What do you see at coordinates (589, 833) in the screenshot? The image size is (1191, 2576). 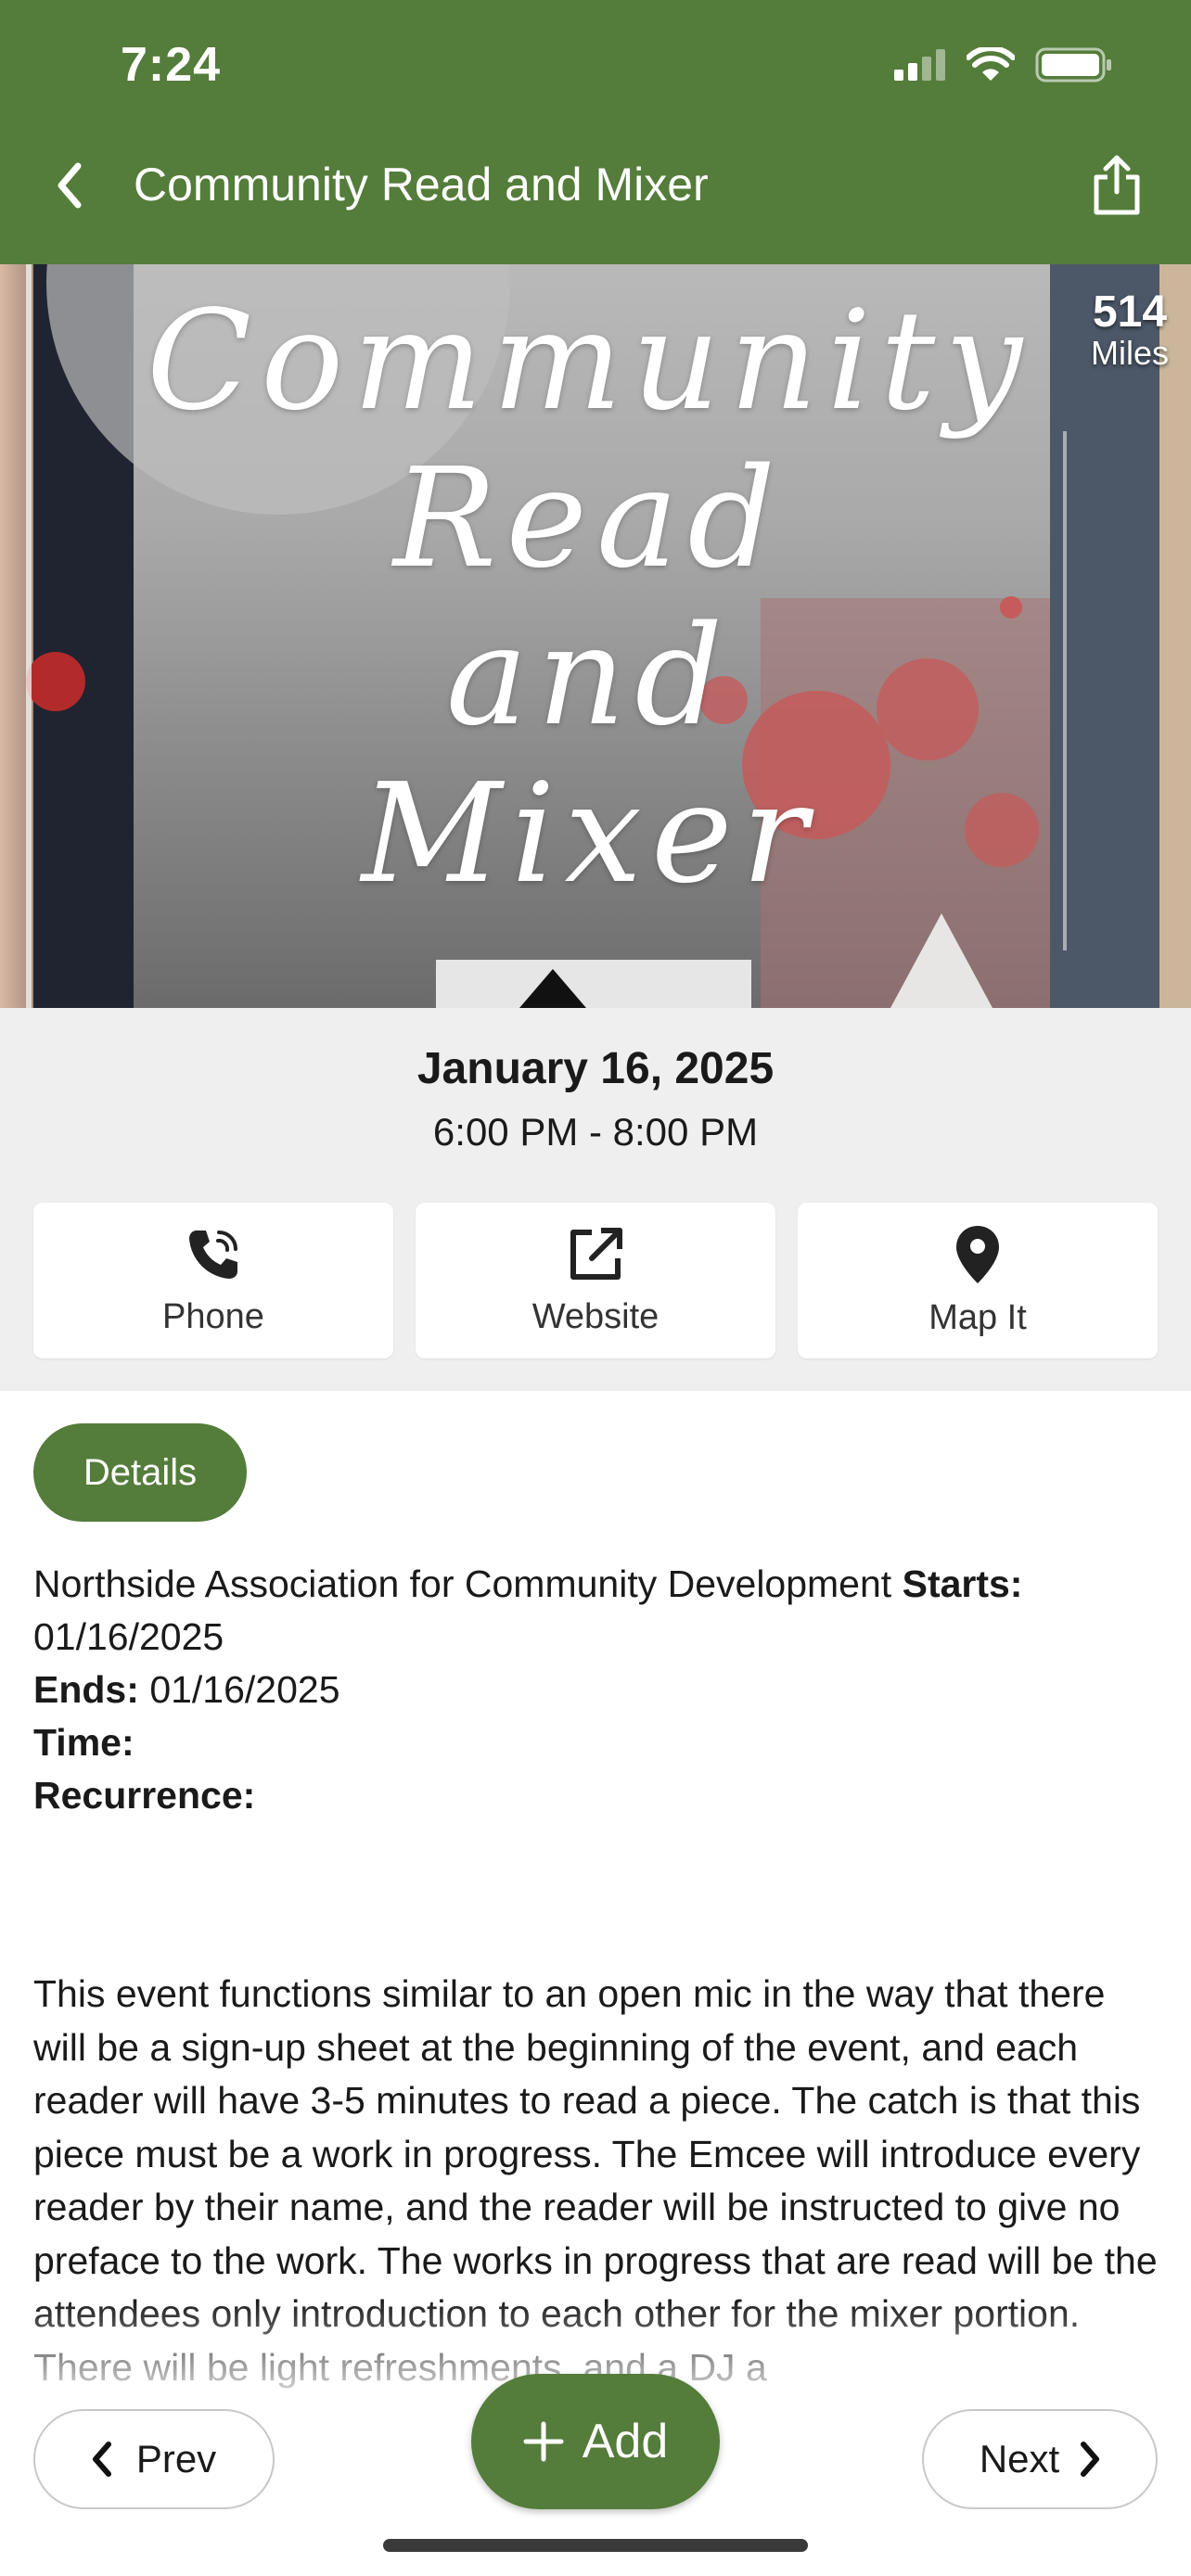 I see `poster-line-4: Mixer` at bounding box center [589, 833].